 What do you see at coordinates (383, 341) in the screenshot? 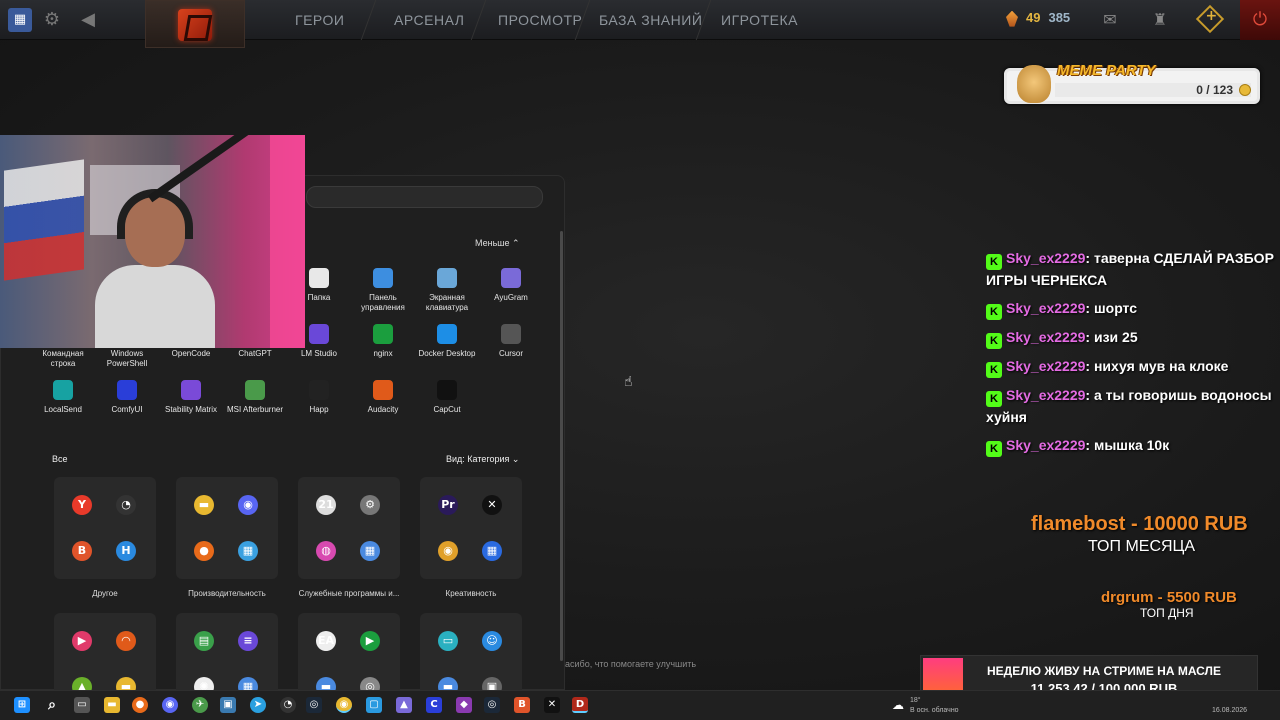
I see `pinned-app-nginx: nginx` at bounding box center [383, 341].